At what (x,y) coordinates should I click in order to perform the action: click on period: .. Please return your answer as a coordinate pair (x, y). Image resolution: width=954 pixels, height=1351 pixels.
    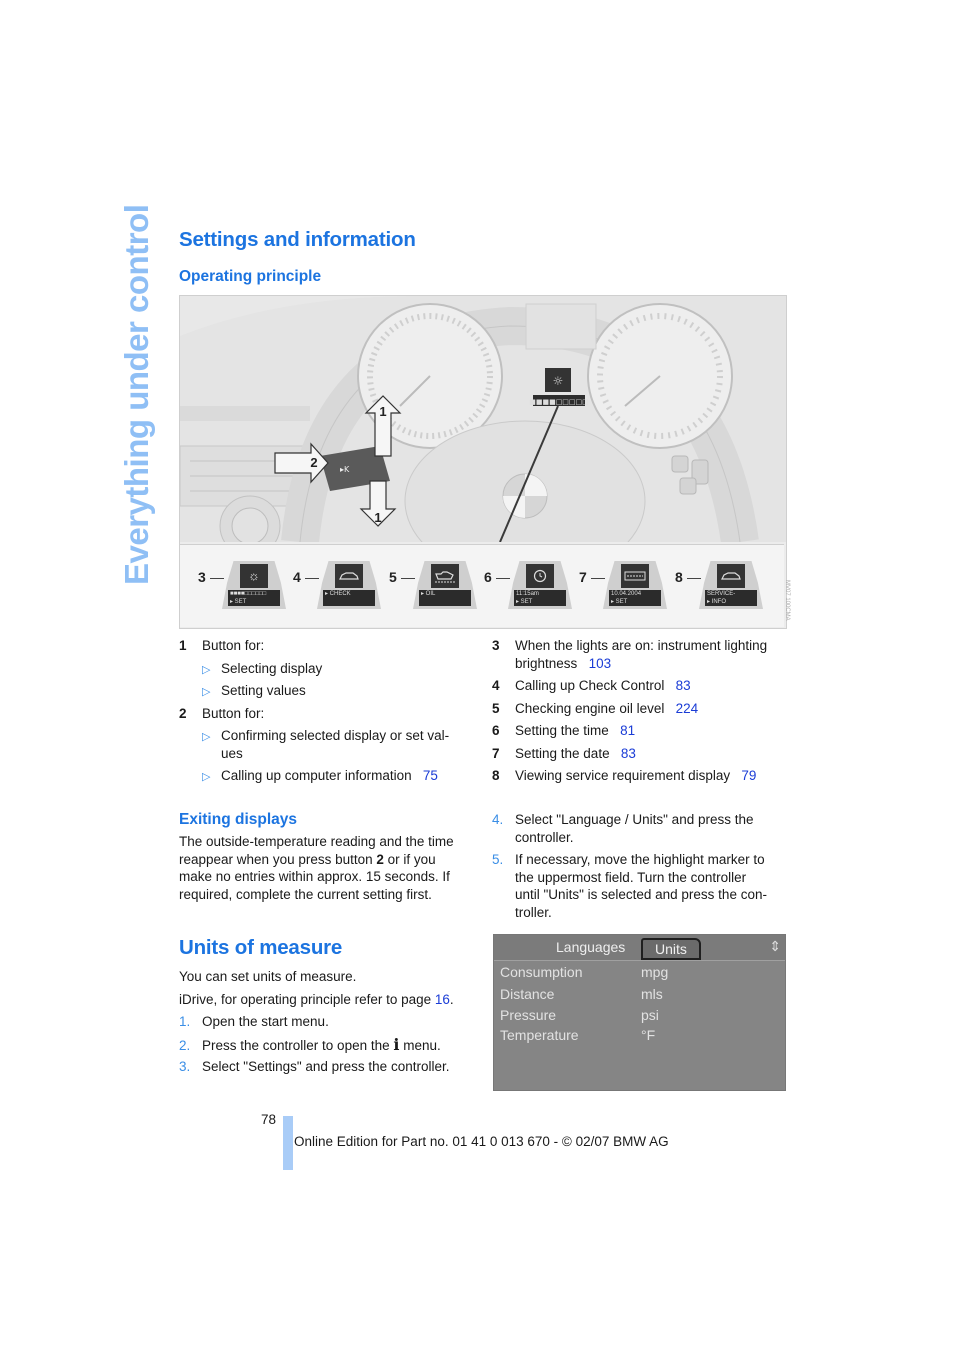
    Looking at the image, I should click on (451, 999).